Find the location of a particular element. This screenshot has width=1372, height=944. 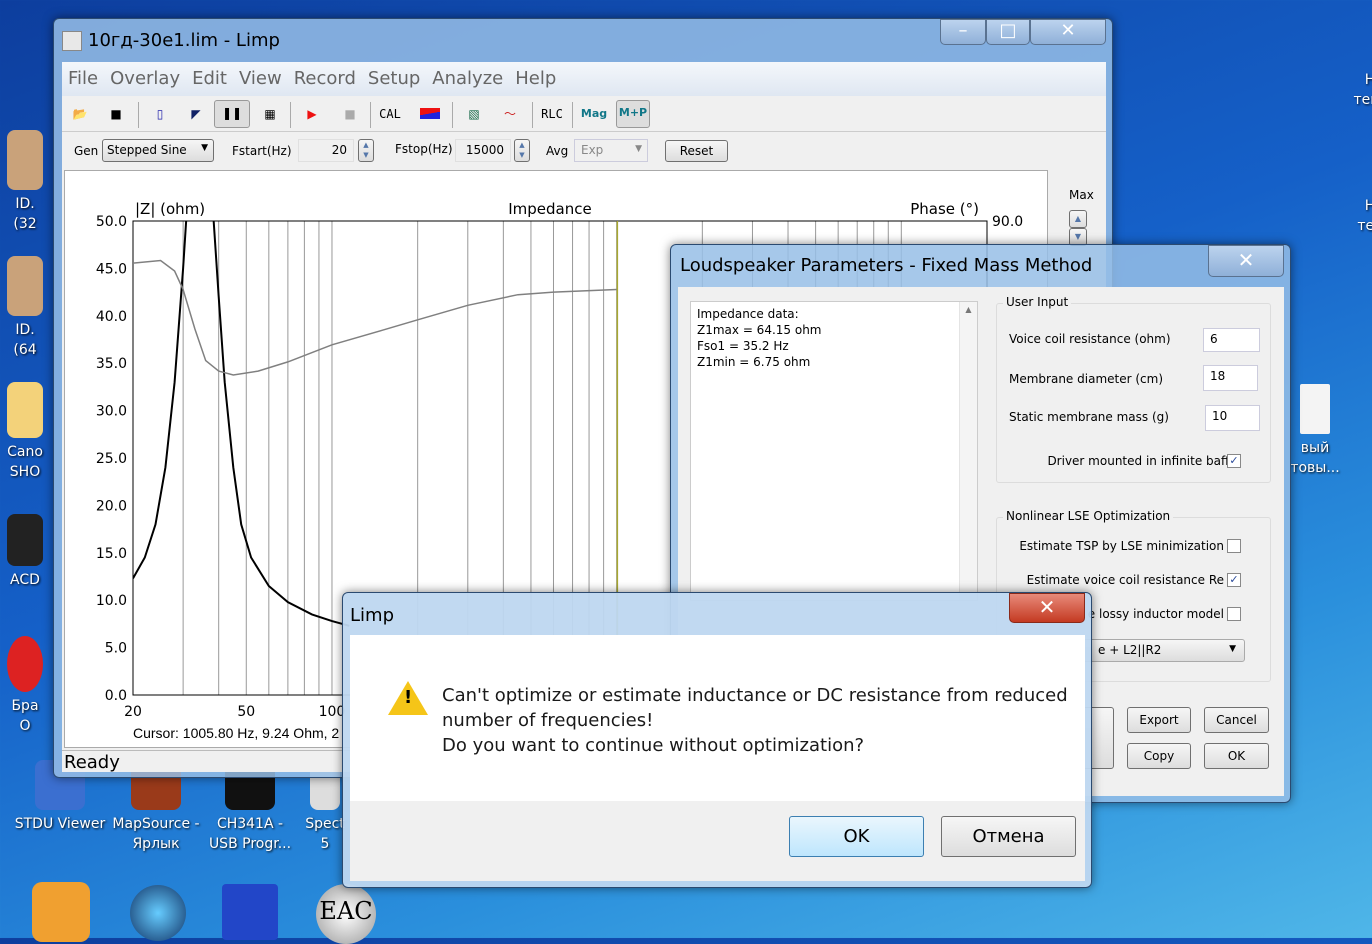

y-axis-label: |Z| (ohm) is located at coordinates (170, 209).